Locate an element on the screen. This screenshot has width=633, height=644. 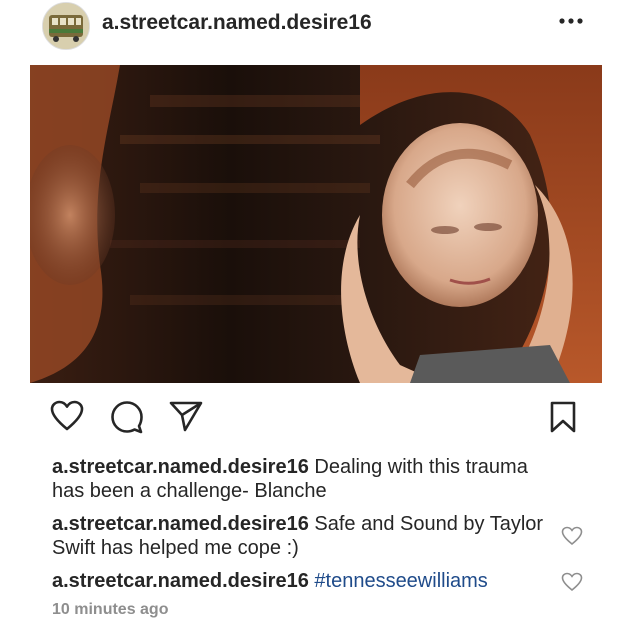
post-header: a.streetcar.named.desire16 is located at coordinates (316, 26).